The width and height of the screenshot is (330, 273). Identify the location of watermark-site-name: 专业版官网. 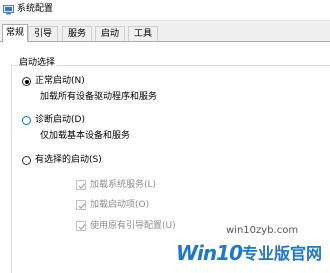
(282, 253).